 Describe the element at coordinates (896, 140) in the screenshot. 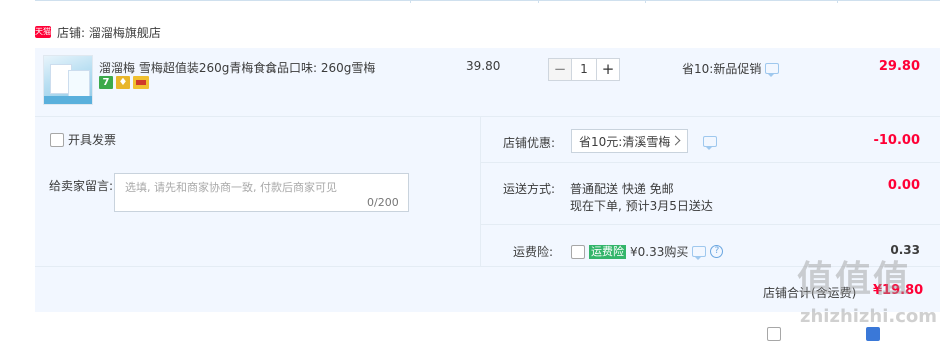

I see `shop-discount-amount: -10.00` at that location.